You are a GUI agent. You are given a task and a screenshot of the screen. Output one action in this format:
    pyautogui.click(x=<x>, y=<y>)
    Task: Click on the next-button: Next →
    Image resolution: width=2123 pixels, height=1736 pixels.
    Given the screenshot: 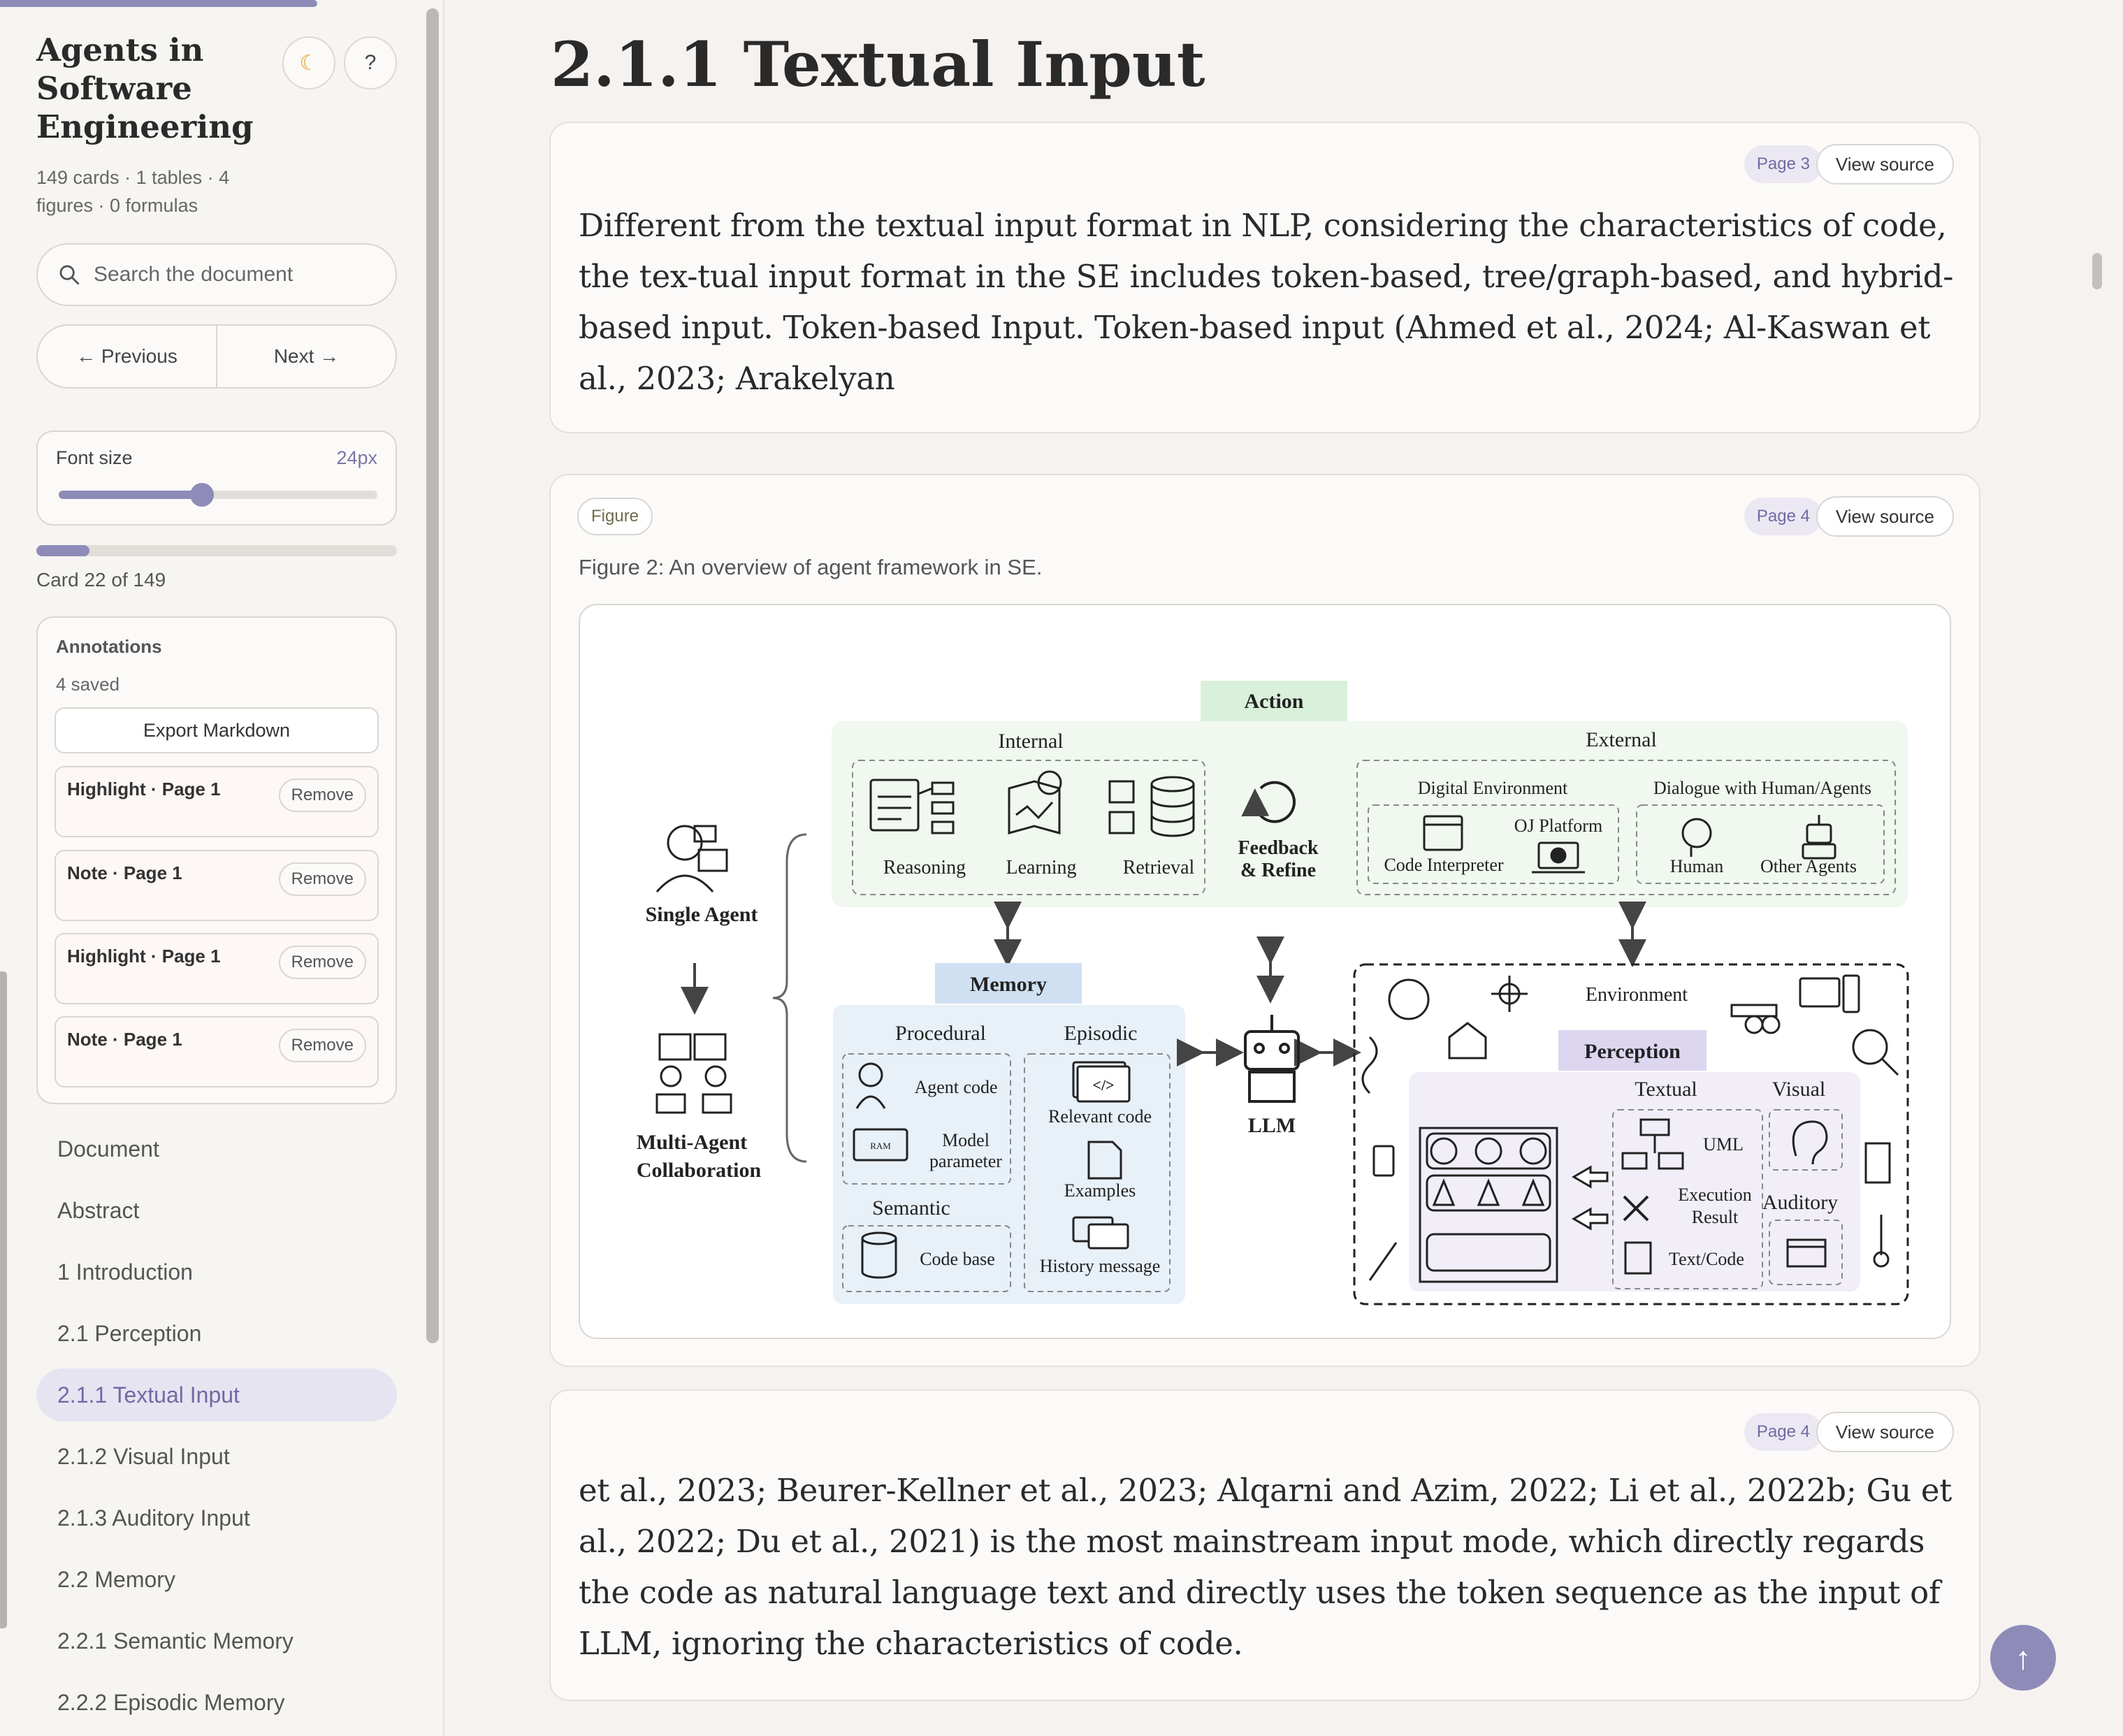 What is the action you would take?
    pyautogui.click(x=306, y=356)
    